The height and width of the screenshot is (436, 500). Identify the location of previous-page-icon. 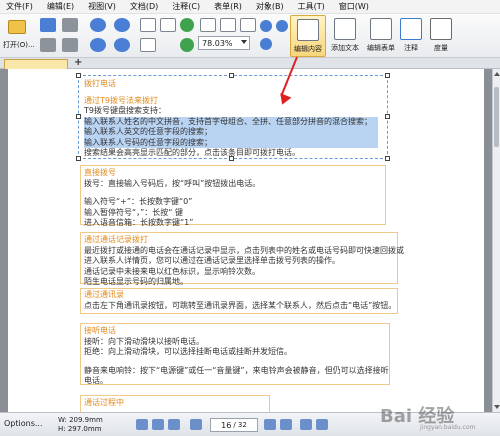
(158, 424).